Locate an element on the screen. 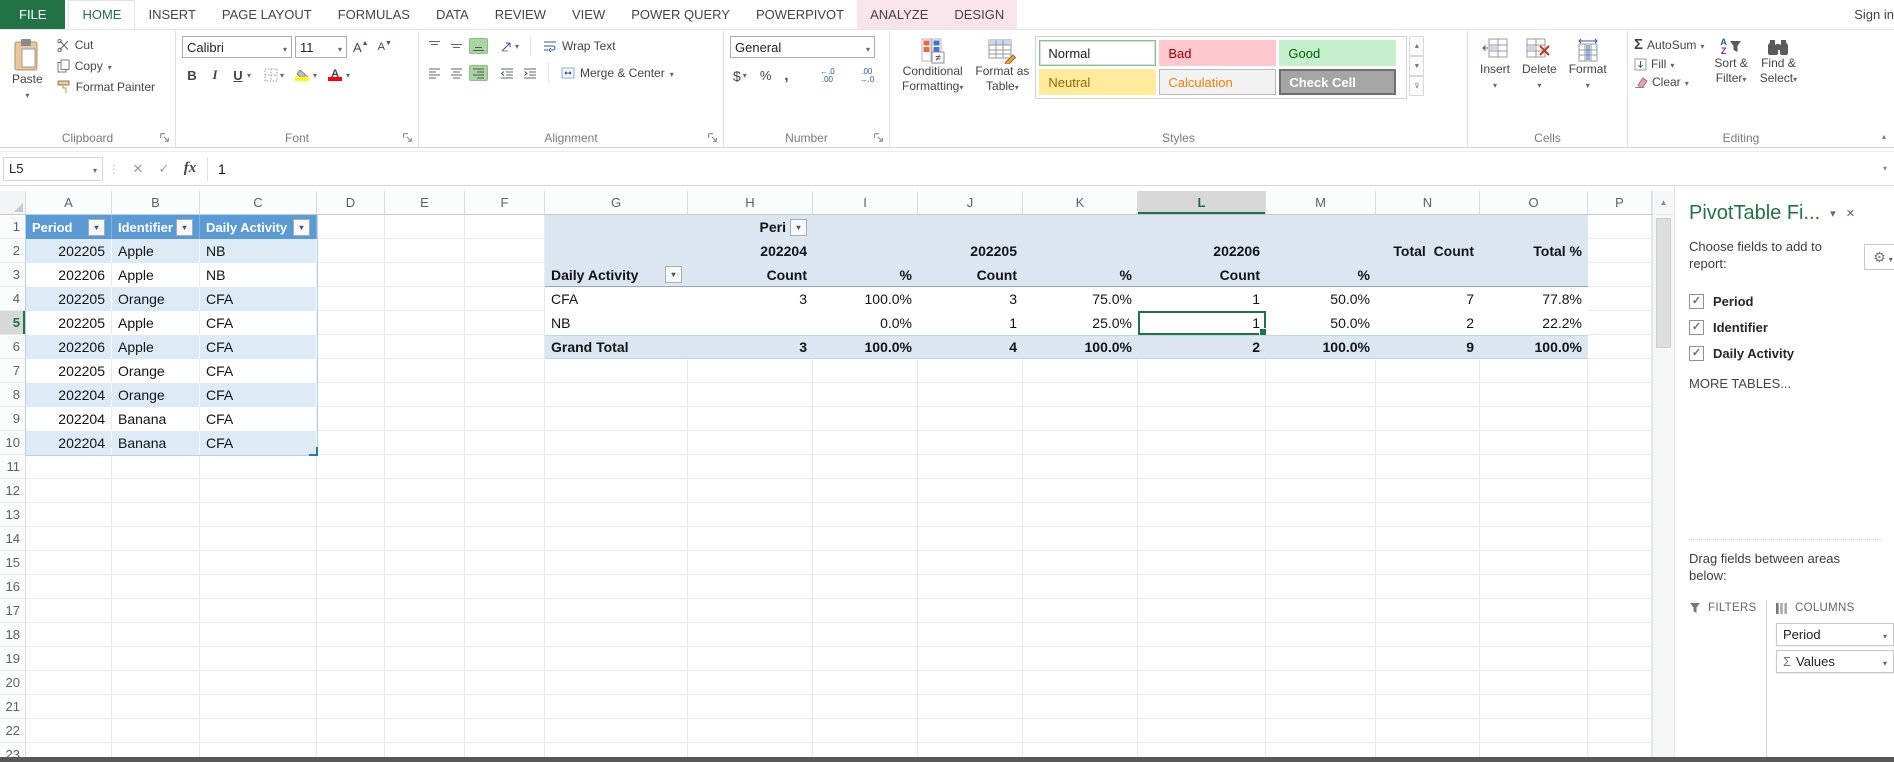  cell-P22 is located at coordinates (1620, 731).